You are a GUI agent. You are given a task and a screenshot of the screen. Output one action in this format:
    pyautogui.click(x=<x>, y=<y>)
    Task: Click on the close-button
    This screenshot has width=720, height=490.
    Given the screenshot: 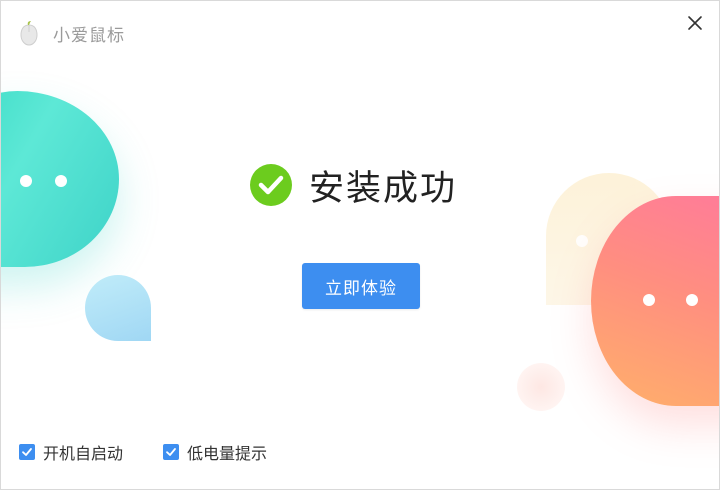 What is the action you would take?
    pyautogui.click(x=695, y=23)
    